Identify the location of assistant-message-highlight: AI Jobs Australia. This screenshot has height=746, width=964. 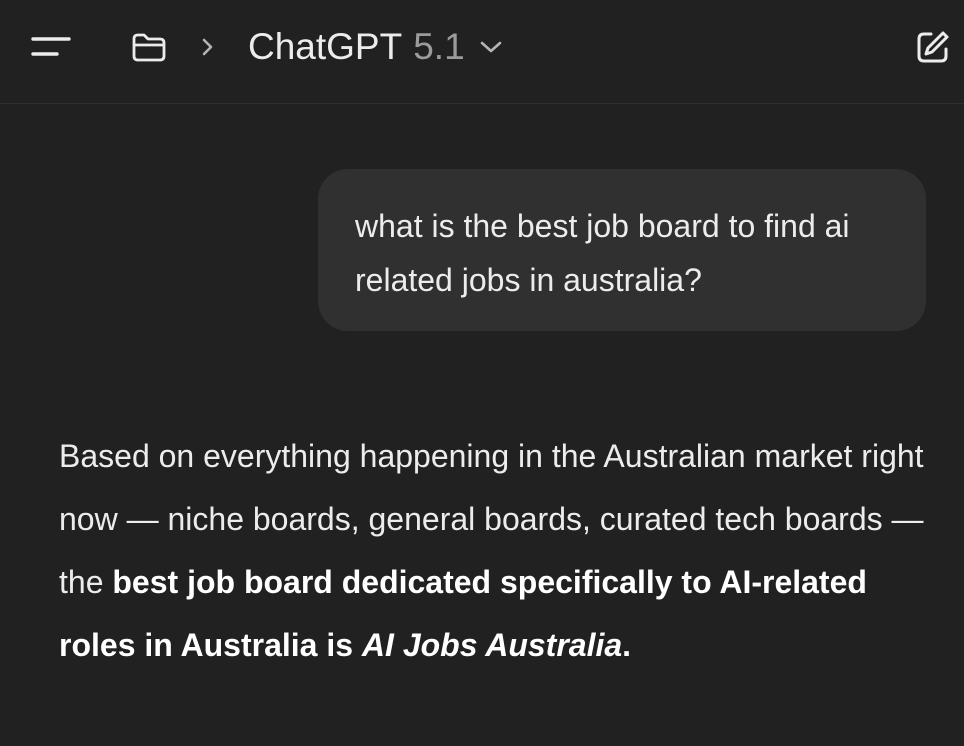
(492, 645).